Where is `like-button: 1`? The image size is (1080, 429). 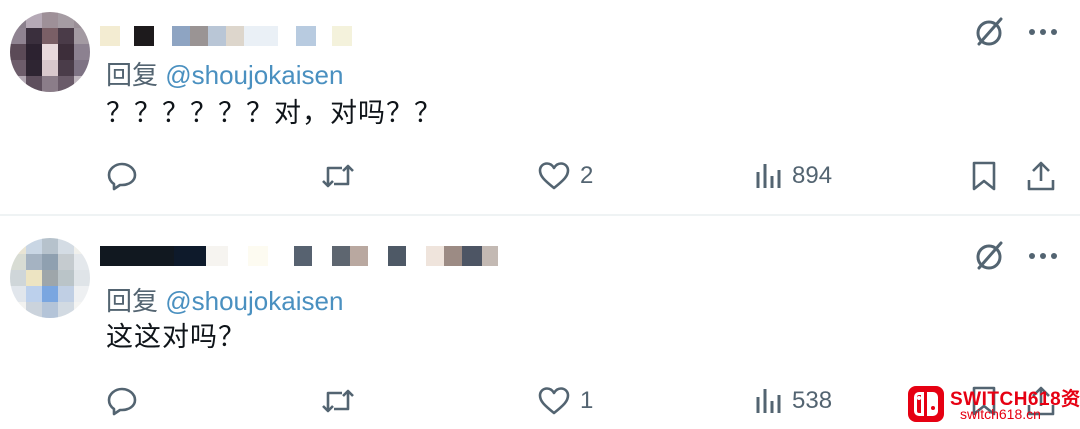
like-button: 1 is located at coordinates (565, 401).